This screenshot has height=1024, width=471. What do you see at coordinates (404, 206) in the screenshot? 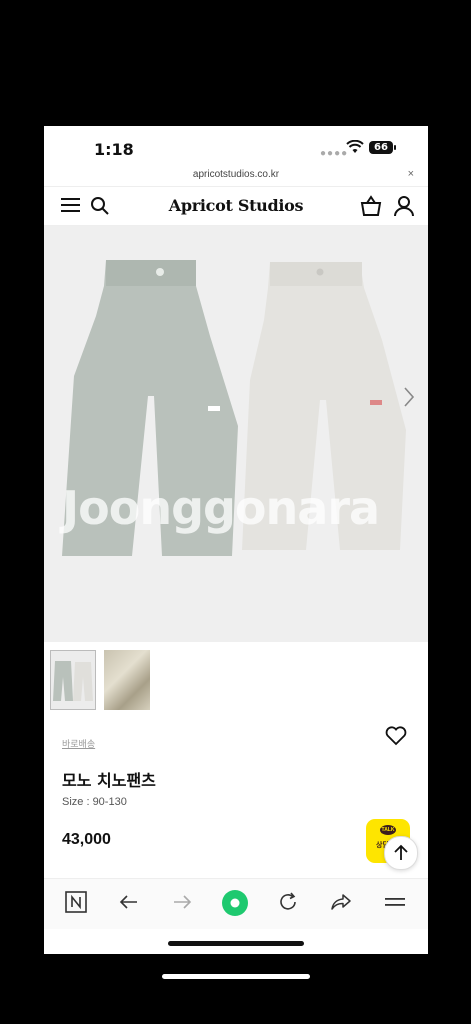
I see `user-icon` at bounding box center [404, 206].